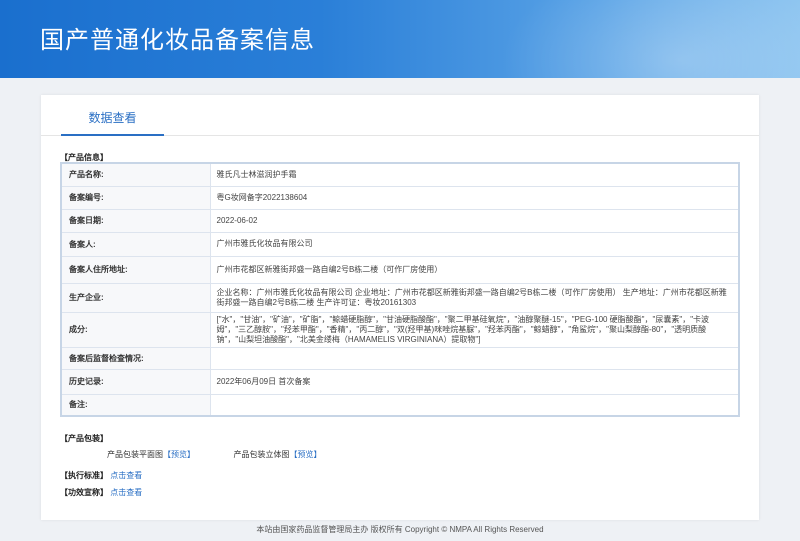 Image resolution: width=800 pixels, height=541 pixels. Describe the element at coordinates (474, 174) in the screenshot. I see `product-name-value: 雅氏凡士林滋润护手霜` at that location.